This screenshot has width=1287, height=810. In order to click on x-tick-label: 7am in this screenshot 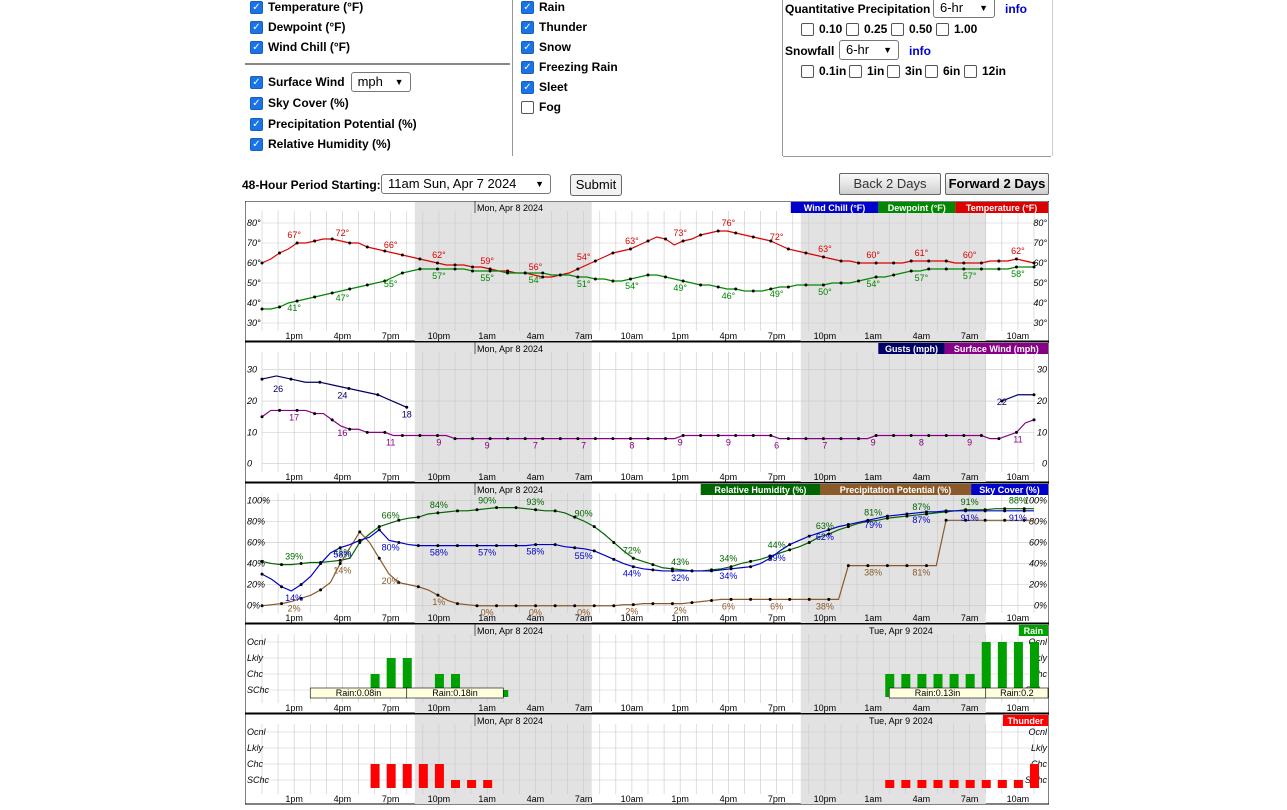, I will do `click(970, 618)`.